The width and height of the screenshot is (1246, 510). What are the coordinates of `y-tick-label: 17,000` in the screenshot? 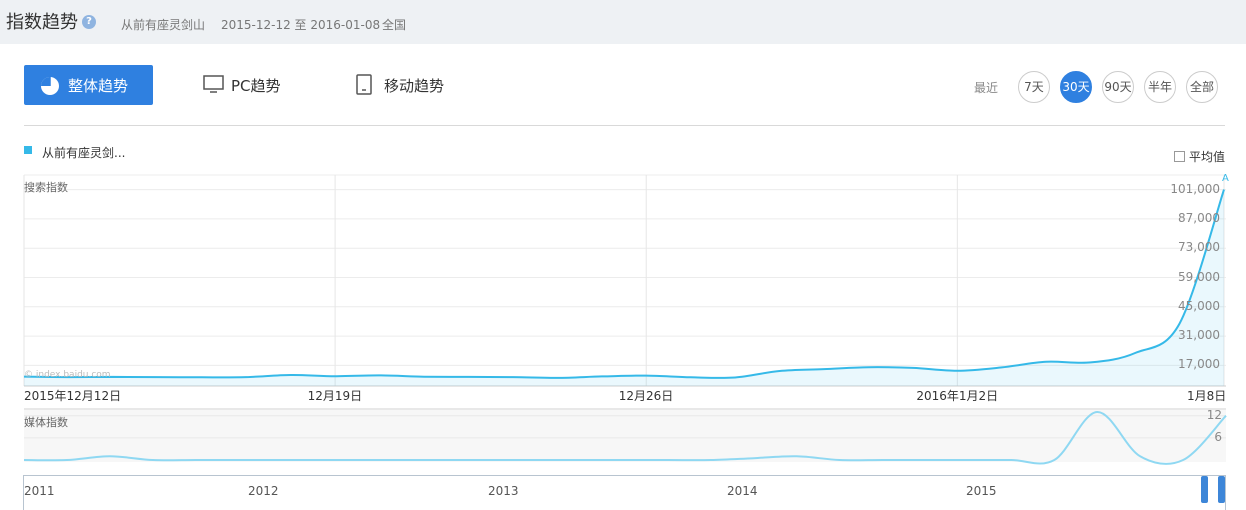 It's located at (1199, 364).